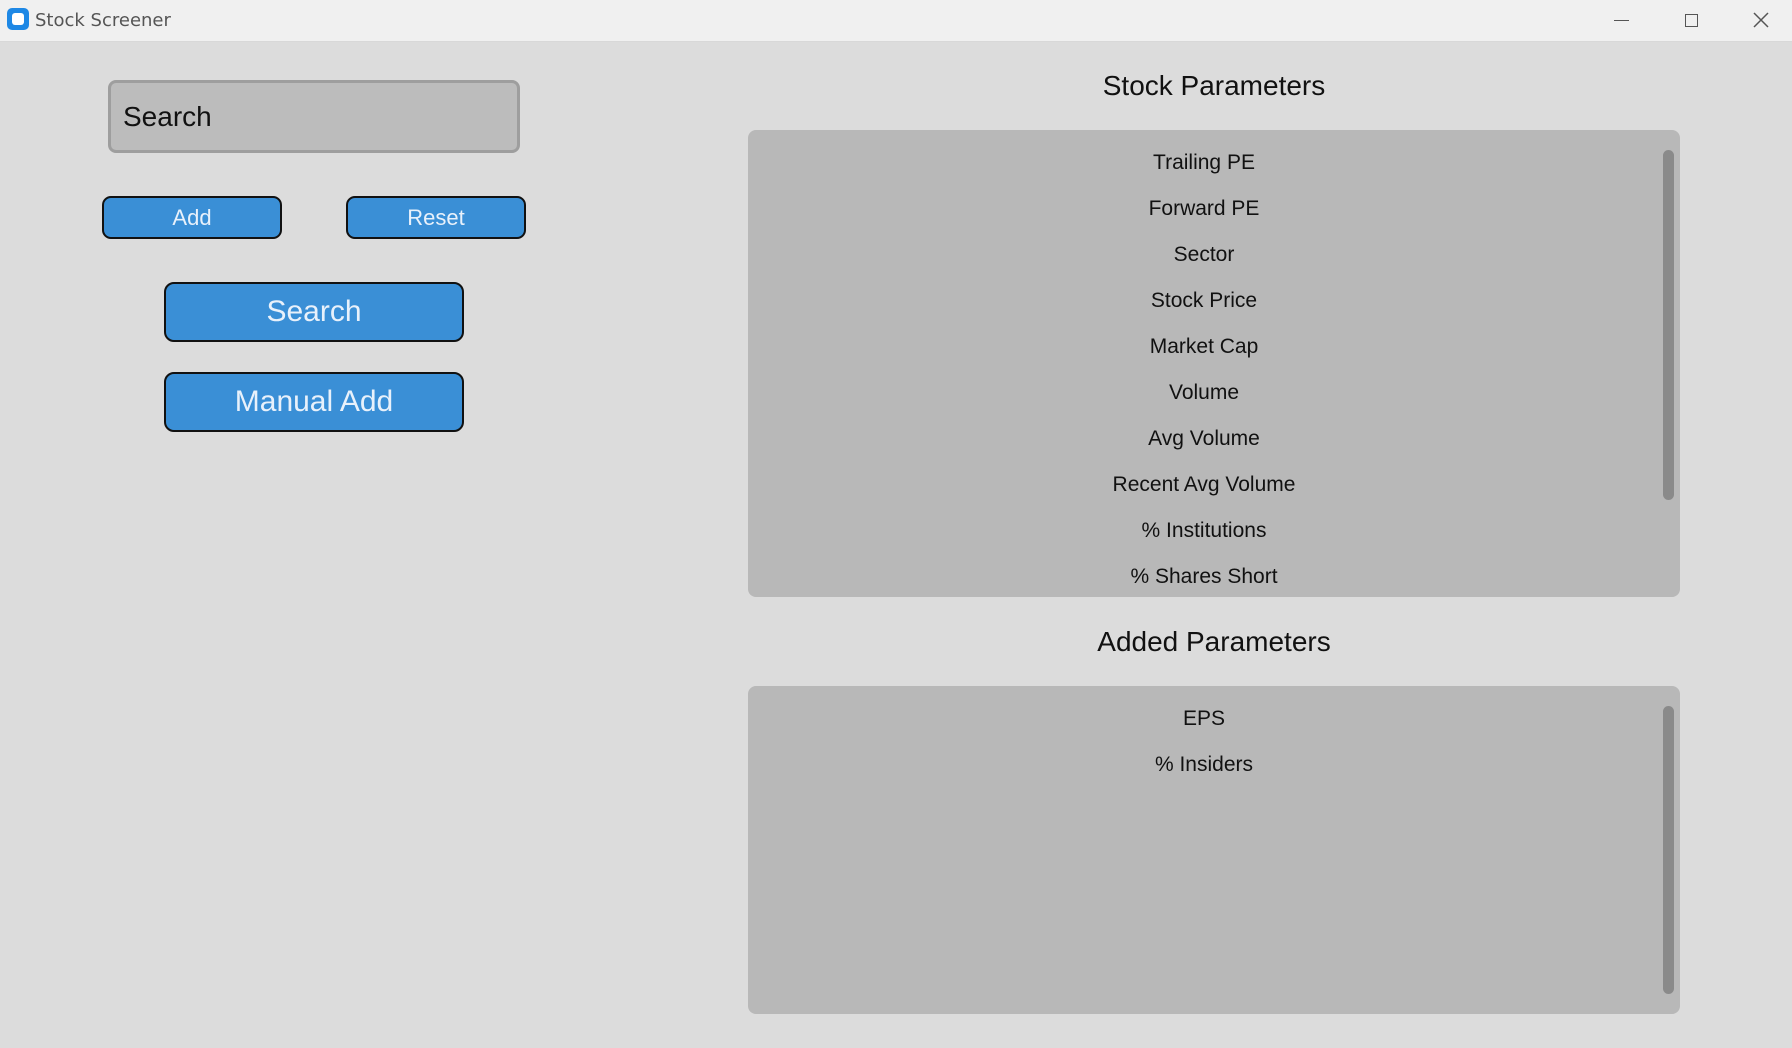 This screenshot has height=1048, width=1792. Describe the element at coordinates (103, 20) in the screenshot. I see `window-title: Stock Screener` at that location.